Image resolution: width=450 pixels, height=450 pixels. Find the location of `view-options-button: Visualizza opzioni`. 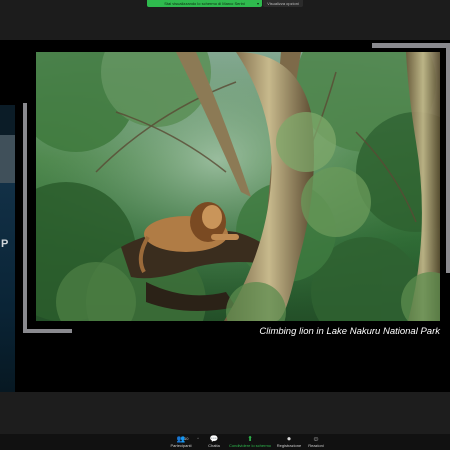

view-options-button: Visualizza opzioni is located at coordinates (283, 3).